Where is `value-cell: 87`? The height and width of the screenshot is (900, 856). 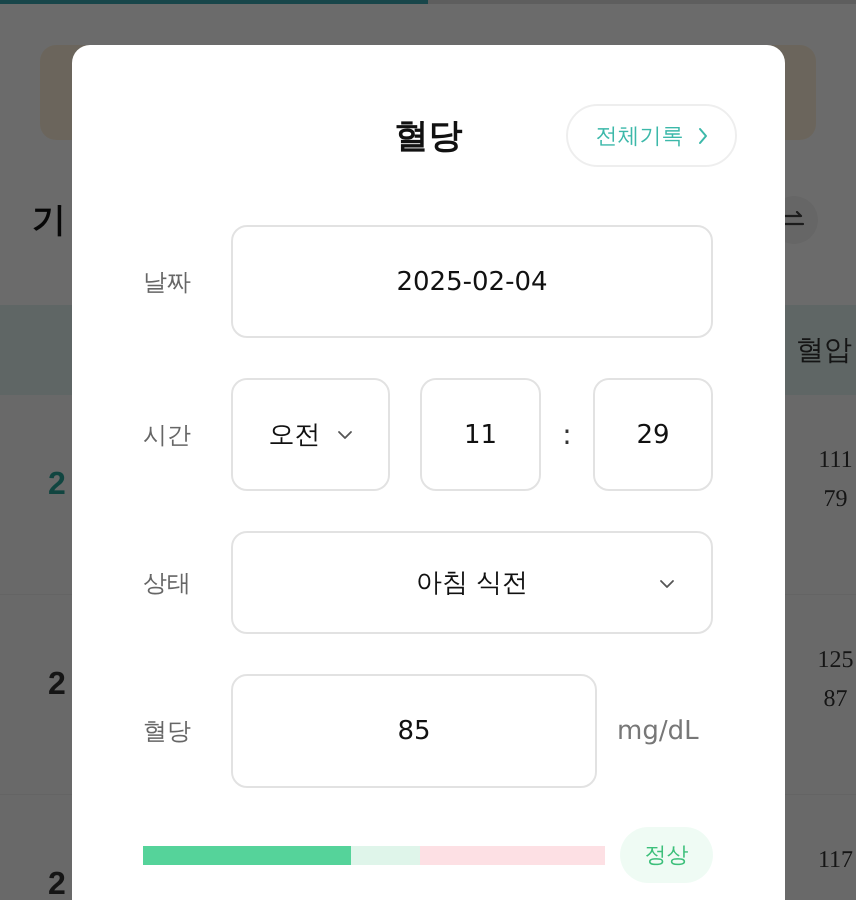 value-cell: 87 is located at coordinates (836, 699).